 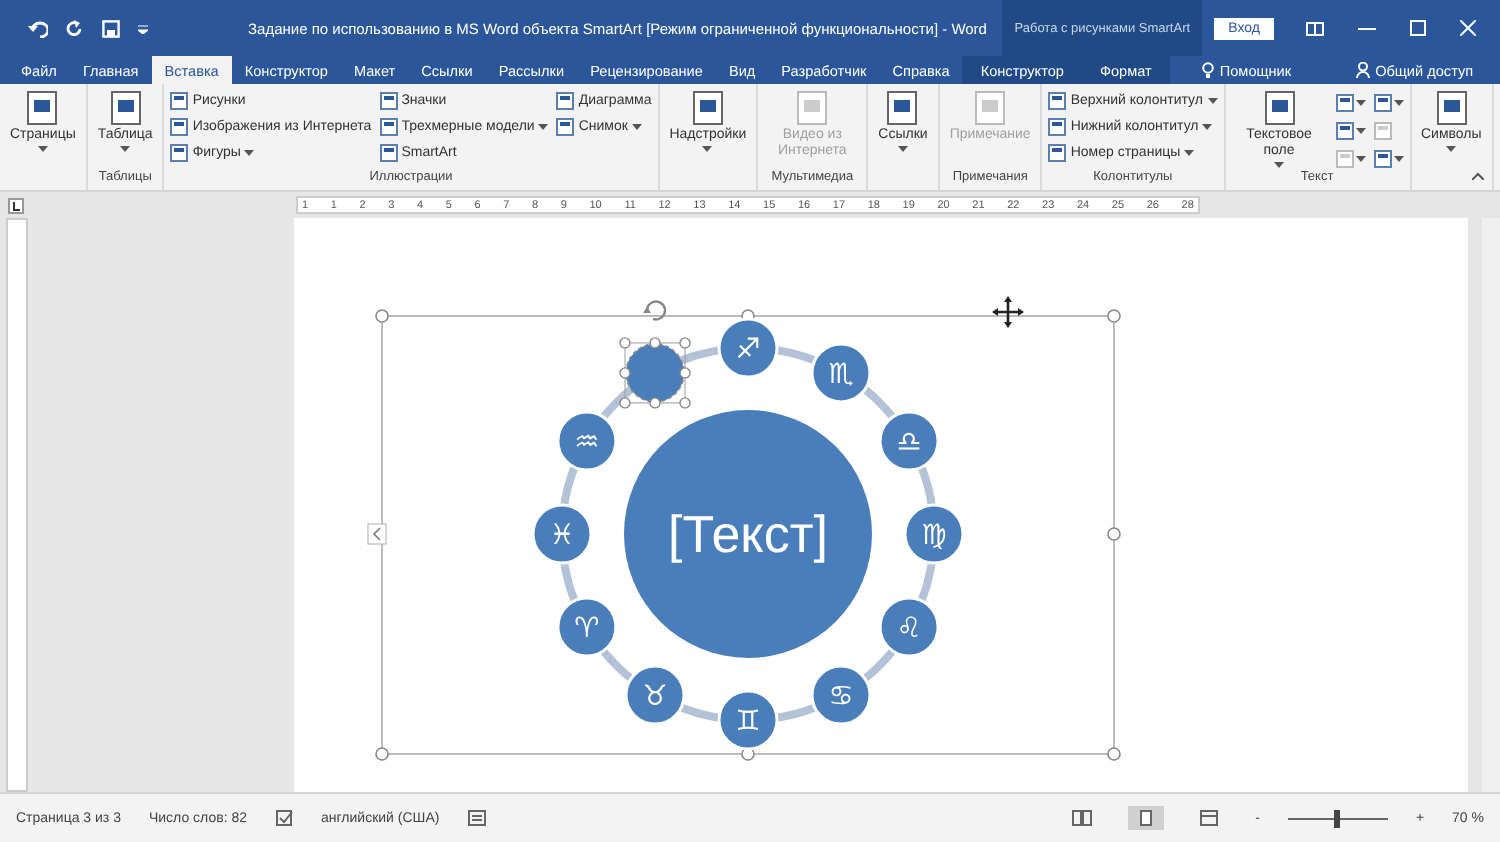 I want to click on zodiac-sign: ♓, so click(x=562, y=536).